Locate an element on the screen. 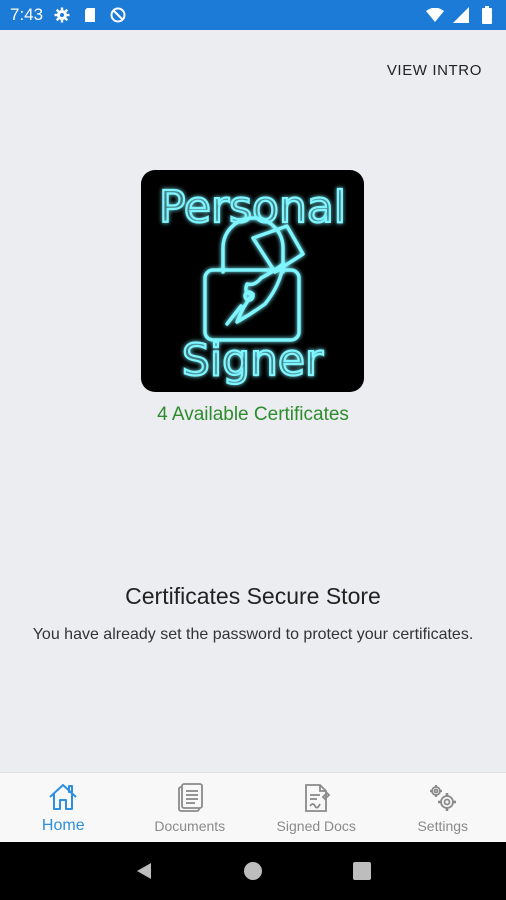  nav-item-signed-docs: Signed Docs is located at coordinates (316, 807).